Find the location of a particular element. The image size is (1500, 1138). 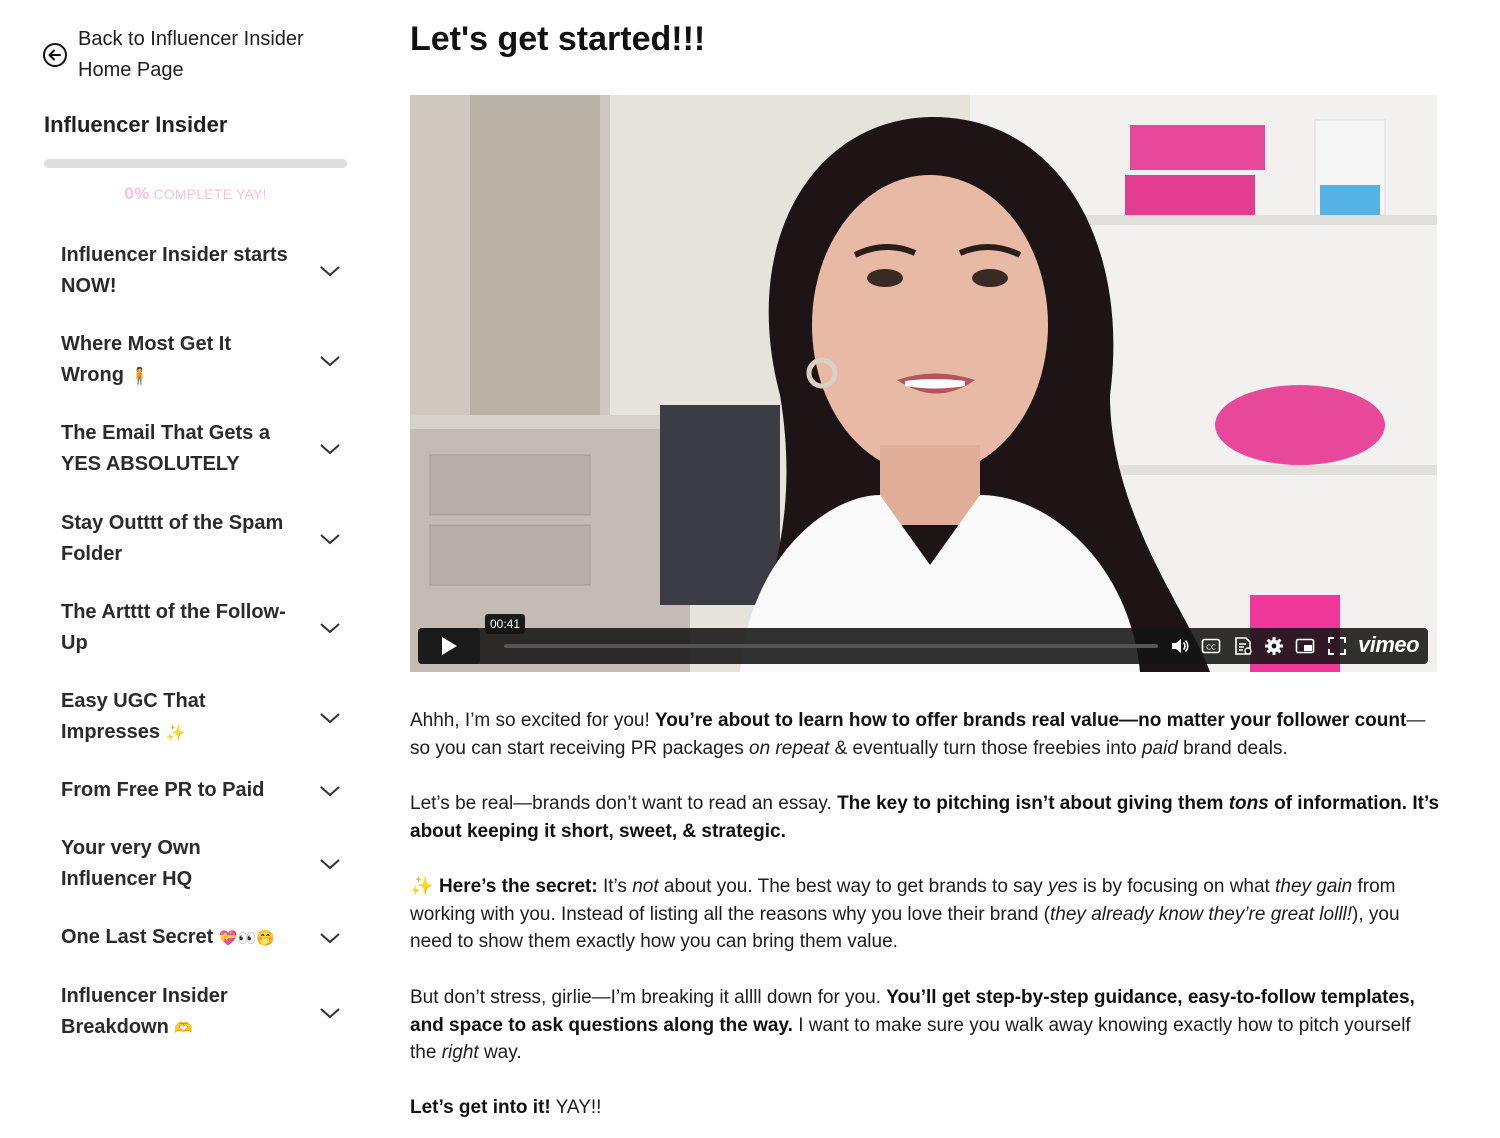

module-item-art-of-the-follow-up: The Artttt of the Follow-Up is located at coordinates (201, 628).